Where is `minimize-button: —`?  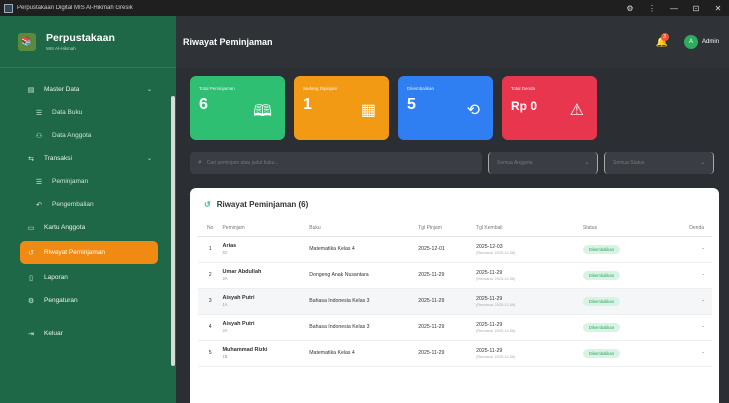
minimize-button: — is located at coordinates (674, 8).